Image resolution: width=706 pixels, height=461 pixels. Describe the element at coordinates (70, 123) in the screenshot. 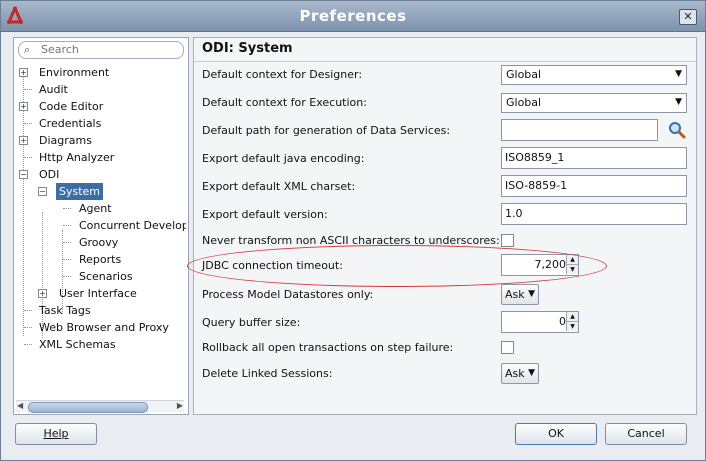

I see `tree-item-label: Credentials` at that location.